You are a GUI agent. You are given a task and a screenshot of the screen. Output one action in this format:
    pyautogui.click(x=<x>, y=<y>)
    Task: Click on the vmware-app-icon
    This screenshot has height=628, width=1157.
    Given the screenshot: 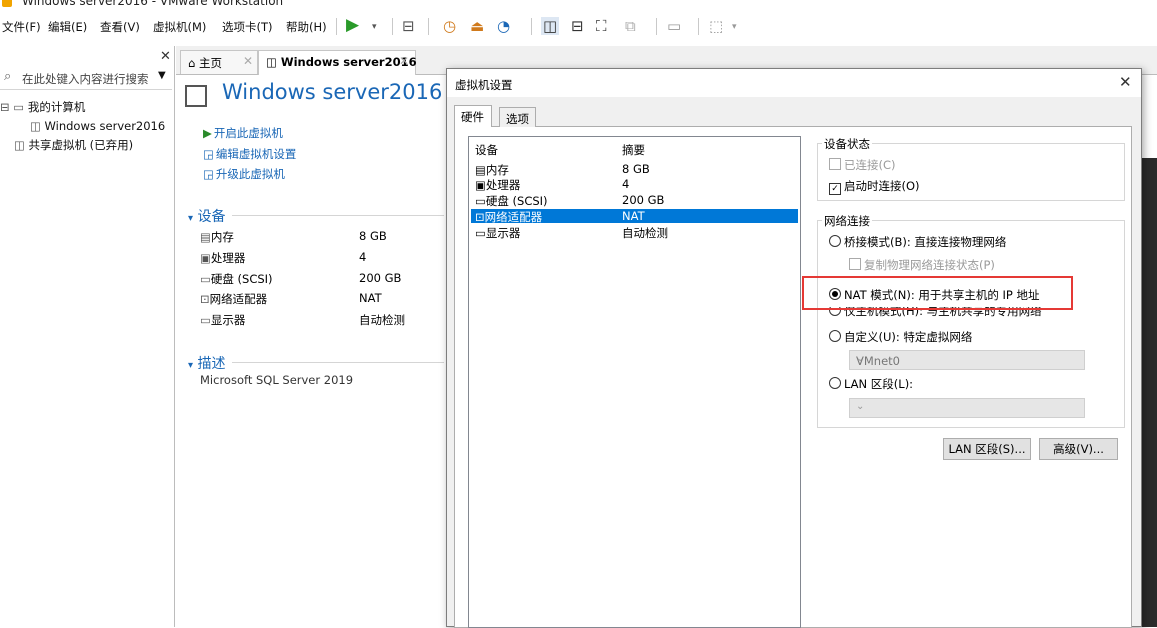 What is the action you would take?
    pyautogui.click(x=7, y=3)
    